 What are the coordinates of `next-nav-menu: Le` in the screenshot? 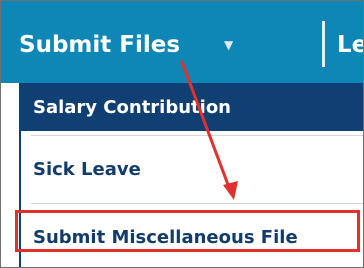 It's located at (350, 45).